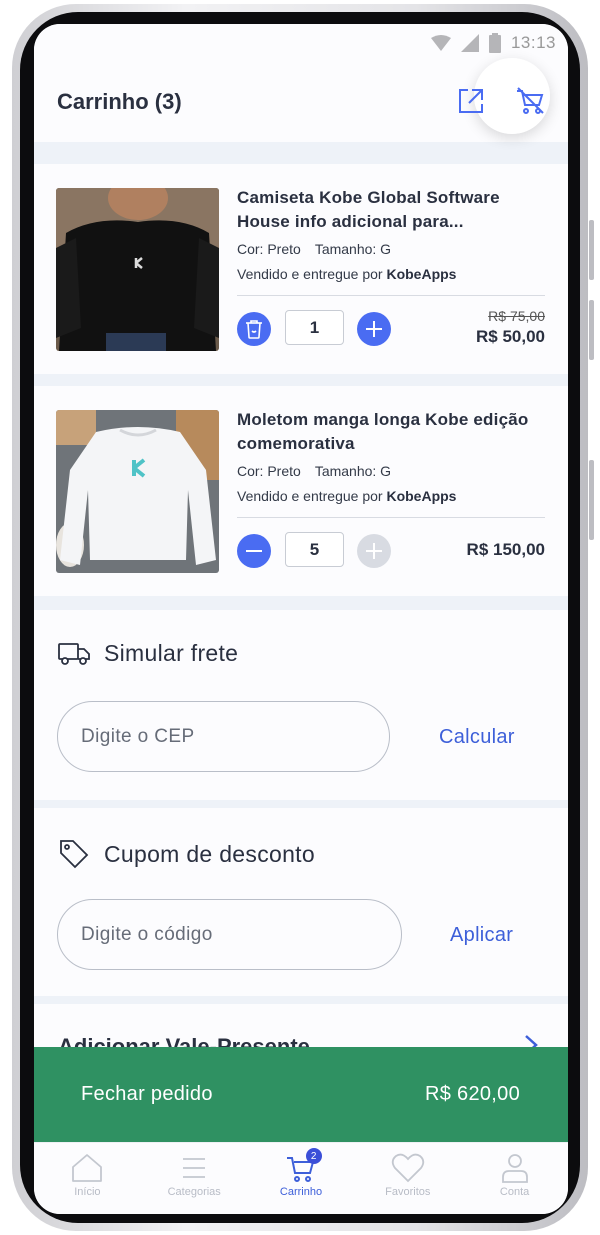  Describe the element at coordinates (516, 316) in the screenshot. I see `original-price: R$ 75,00` at that location.